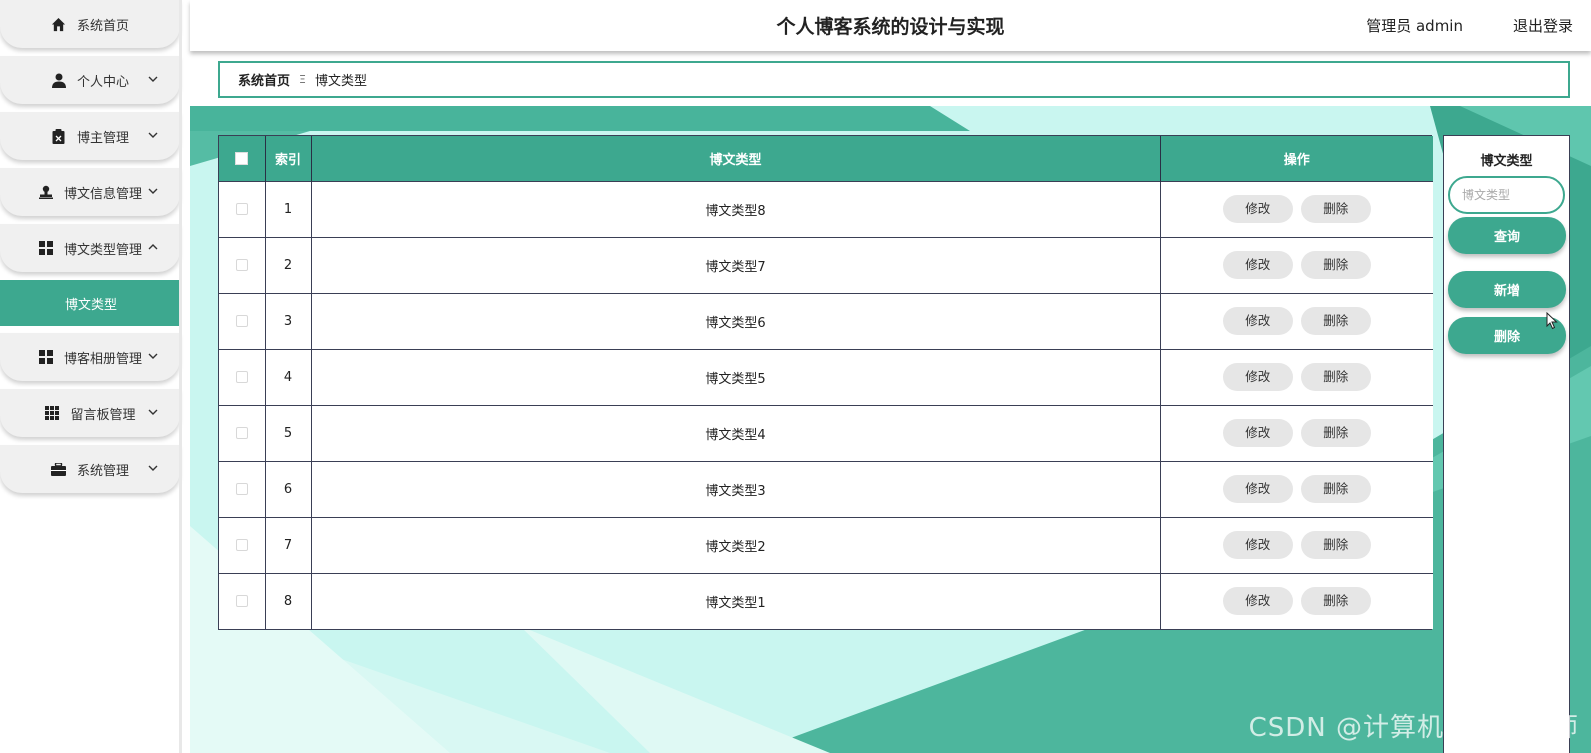 This screenshot has height=753, width=1591. I want to click on sidebar-item-label: 博客相册管理, so click(102, 359).